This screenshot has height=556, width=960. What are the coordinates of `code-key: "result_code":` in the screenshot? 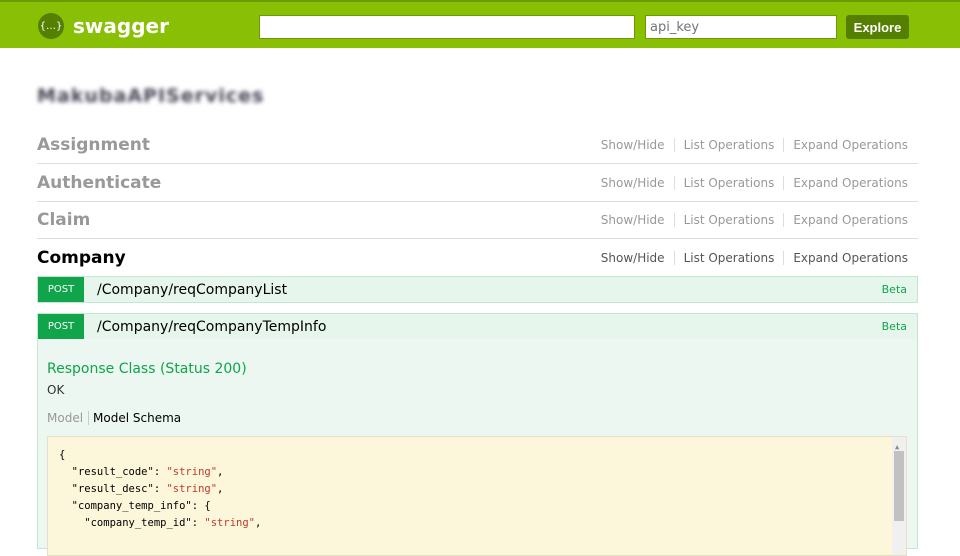 It's located at (113, 472).